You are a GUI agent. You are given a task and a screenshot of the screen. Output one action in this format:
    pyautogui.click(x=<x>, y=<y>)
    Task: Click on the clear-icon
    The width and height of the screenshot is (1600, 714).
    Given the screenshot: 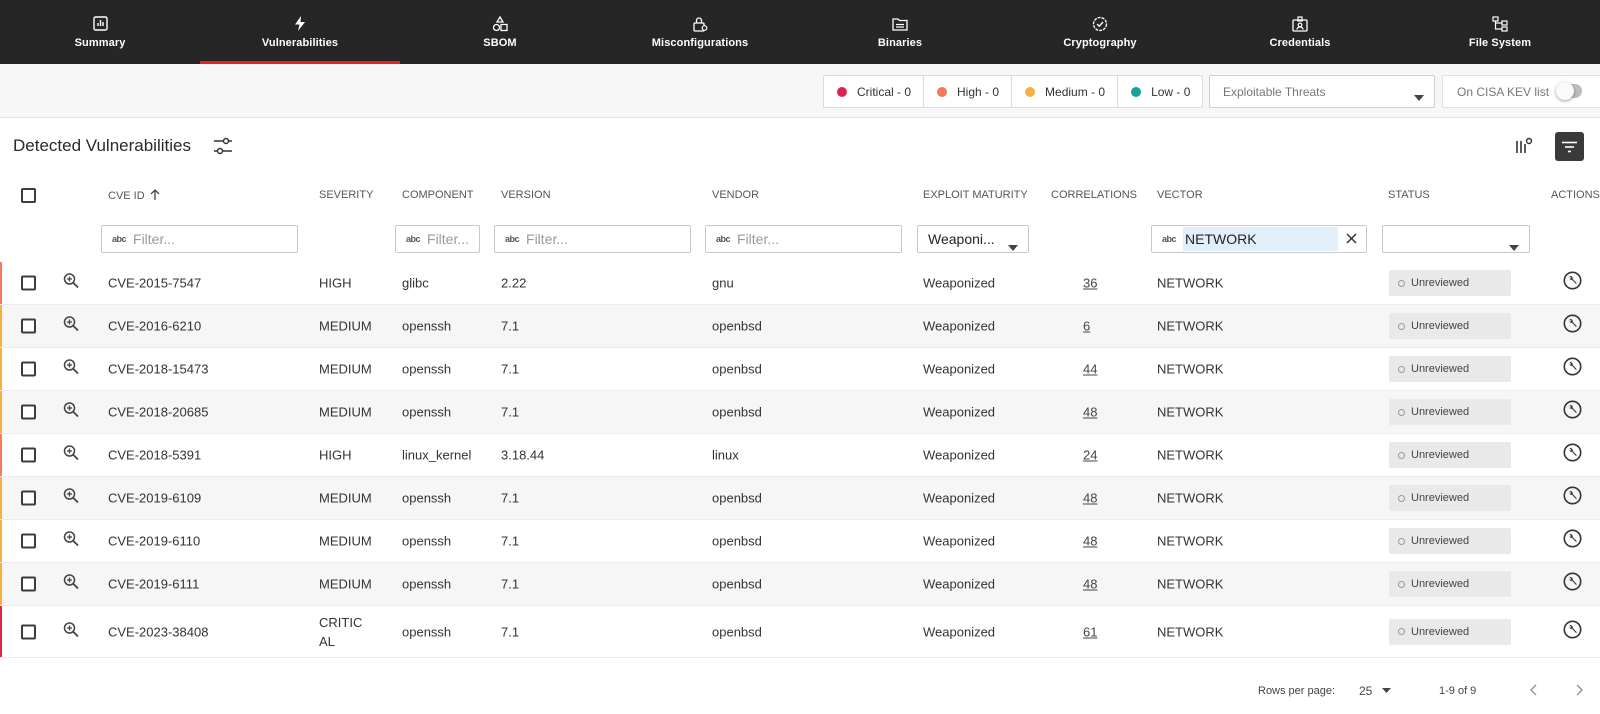 What is the action you would take?
    pyautogui.click(x=1351, y=241)
    